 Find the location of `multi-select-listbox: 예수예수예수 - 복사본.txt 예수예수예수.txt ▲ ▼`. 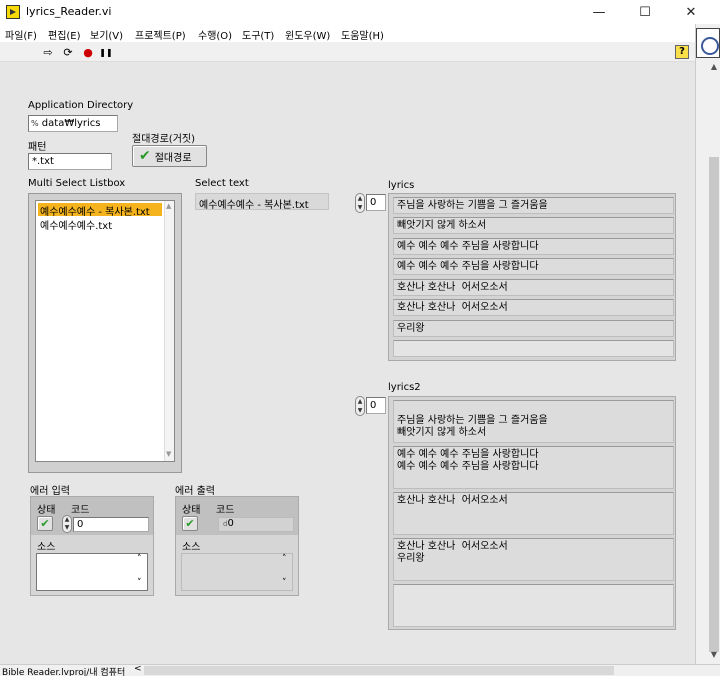

multi-select-listbox: 예수예수예수 - 복사본.txt 예수예수예수.txt ▲ ▼ is located at coordinates (105, 333).